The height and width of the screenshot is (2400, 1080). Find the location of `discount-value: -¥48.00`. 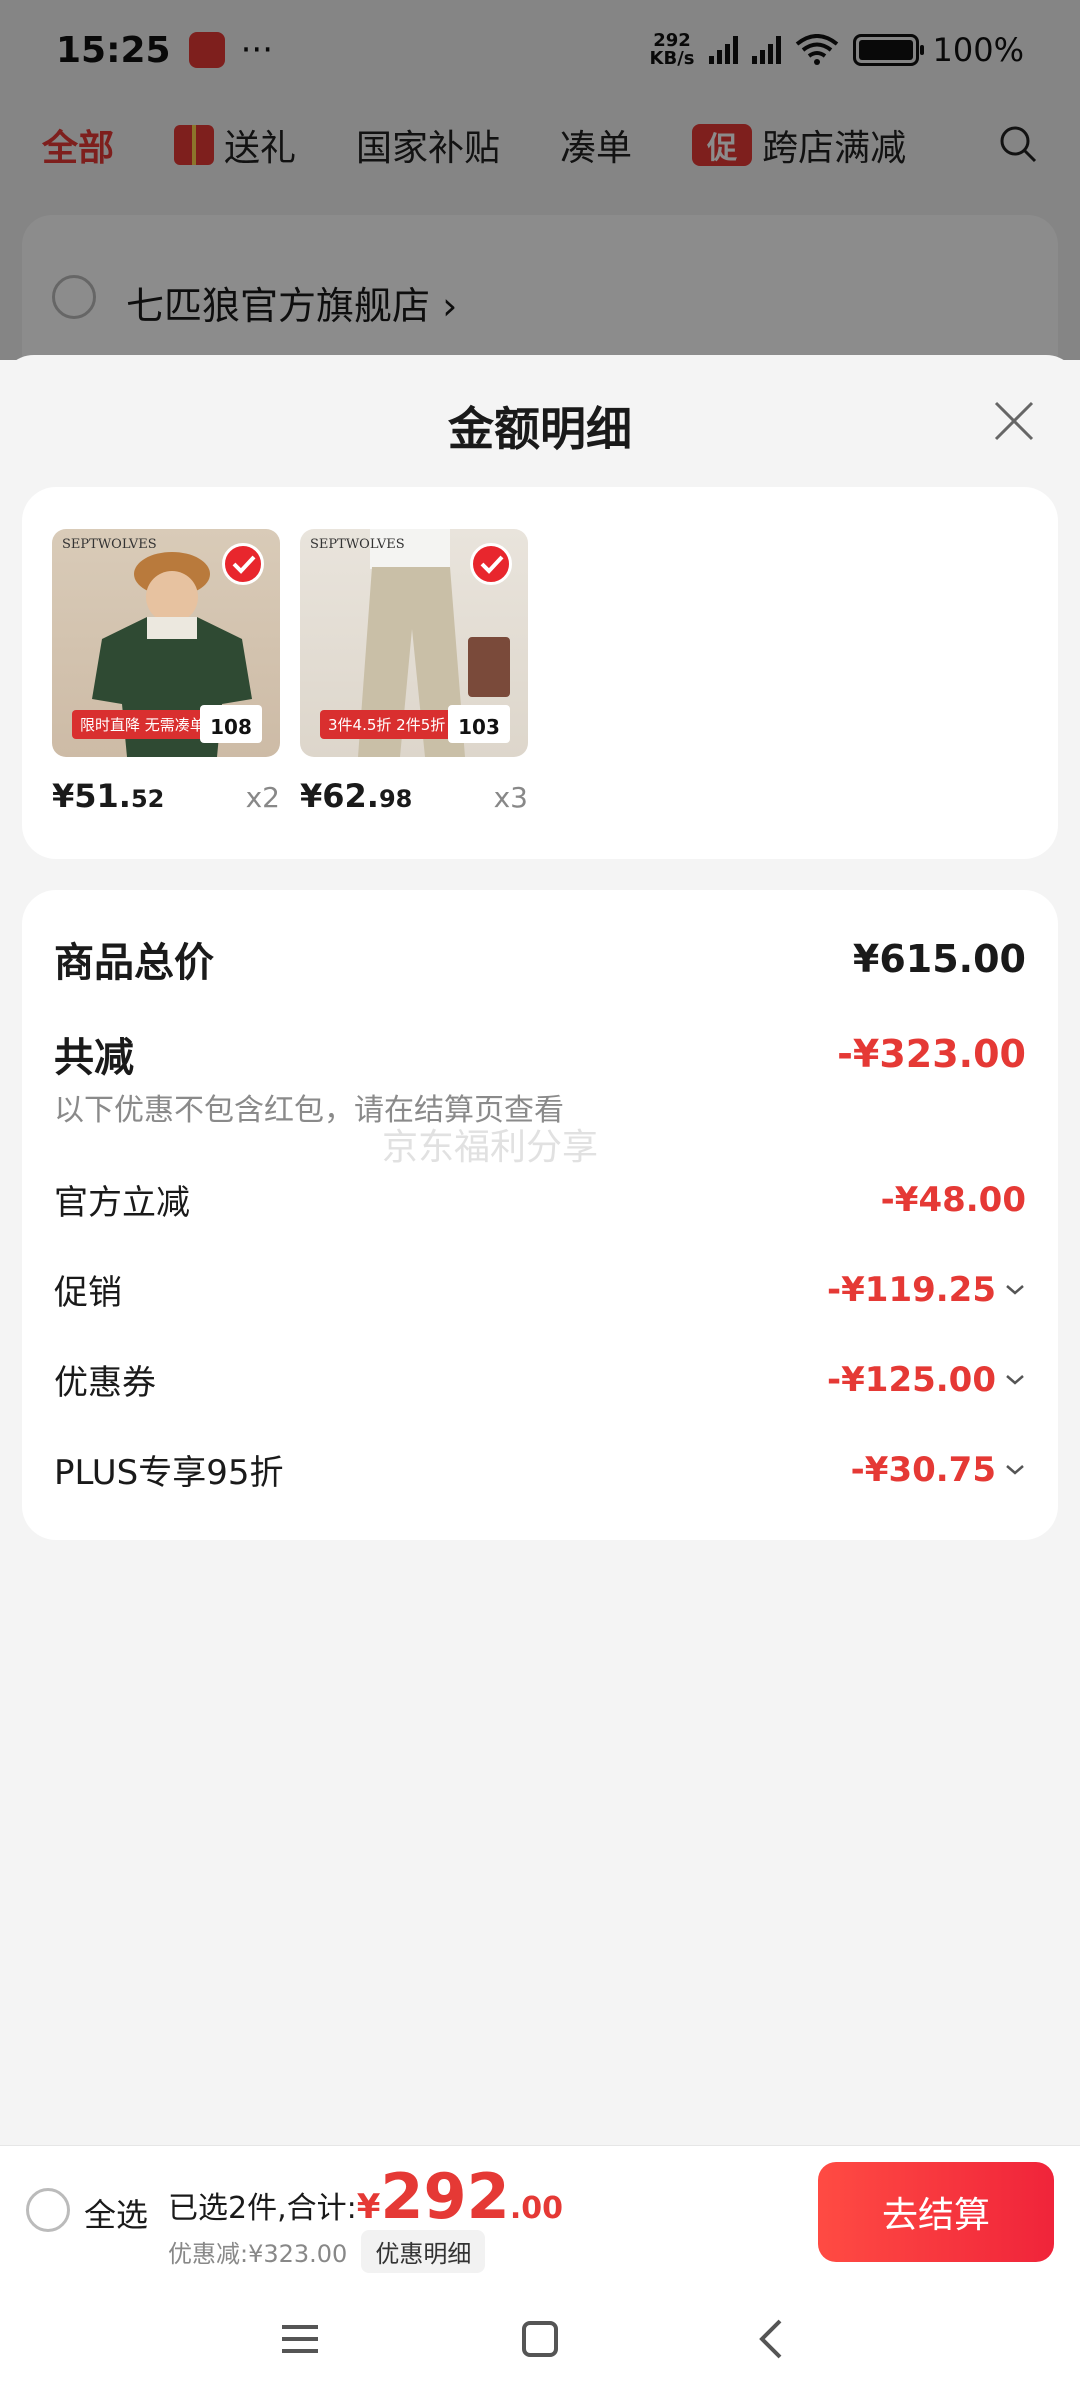

discount-value: -¥48.00 is located at coordinates (953, 1199).